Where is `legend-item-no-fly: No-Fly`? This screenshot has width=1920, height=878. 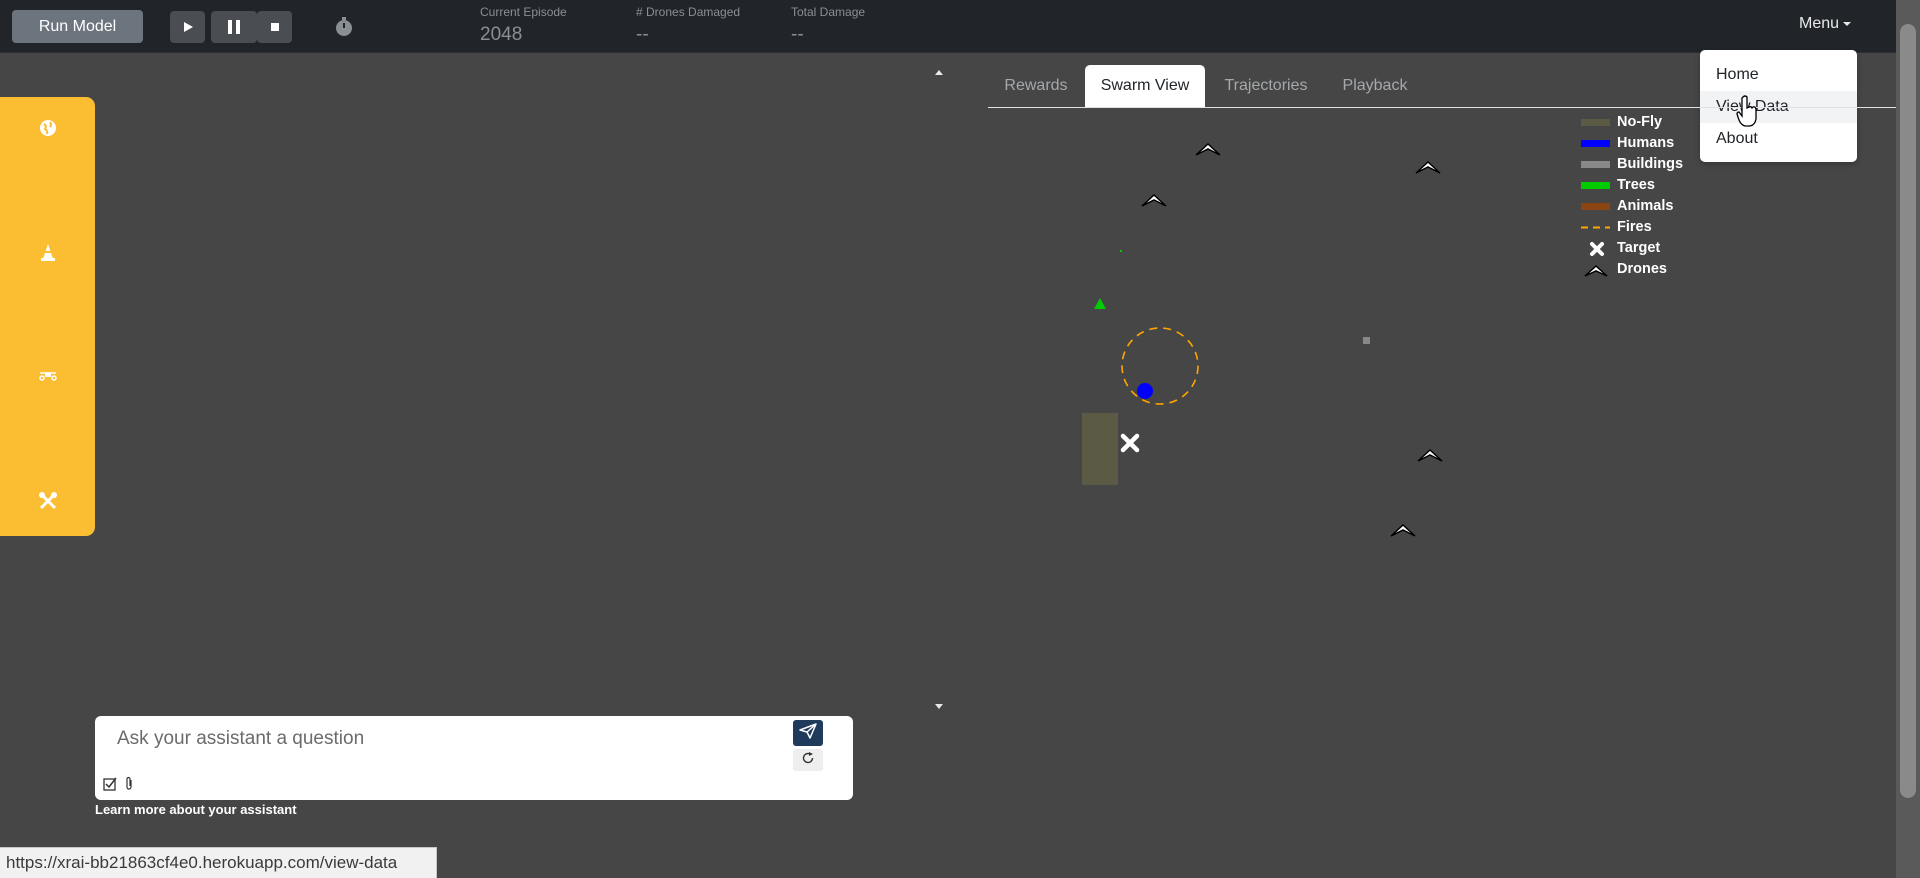
legend-item-no-fly: No-Fly is located at coordinates (1646, 122).